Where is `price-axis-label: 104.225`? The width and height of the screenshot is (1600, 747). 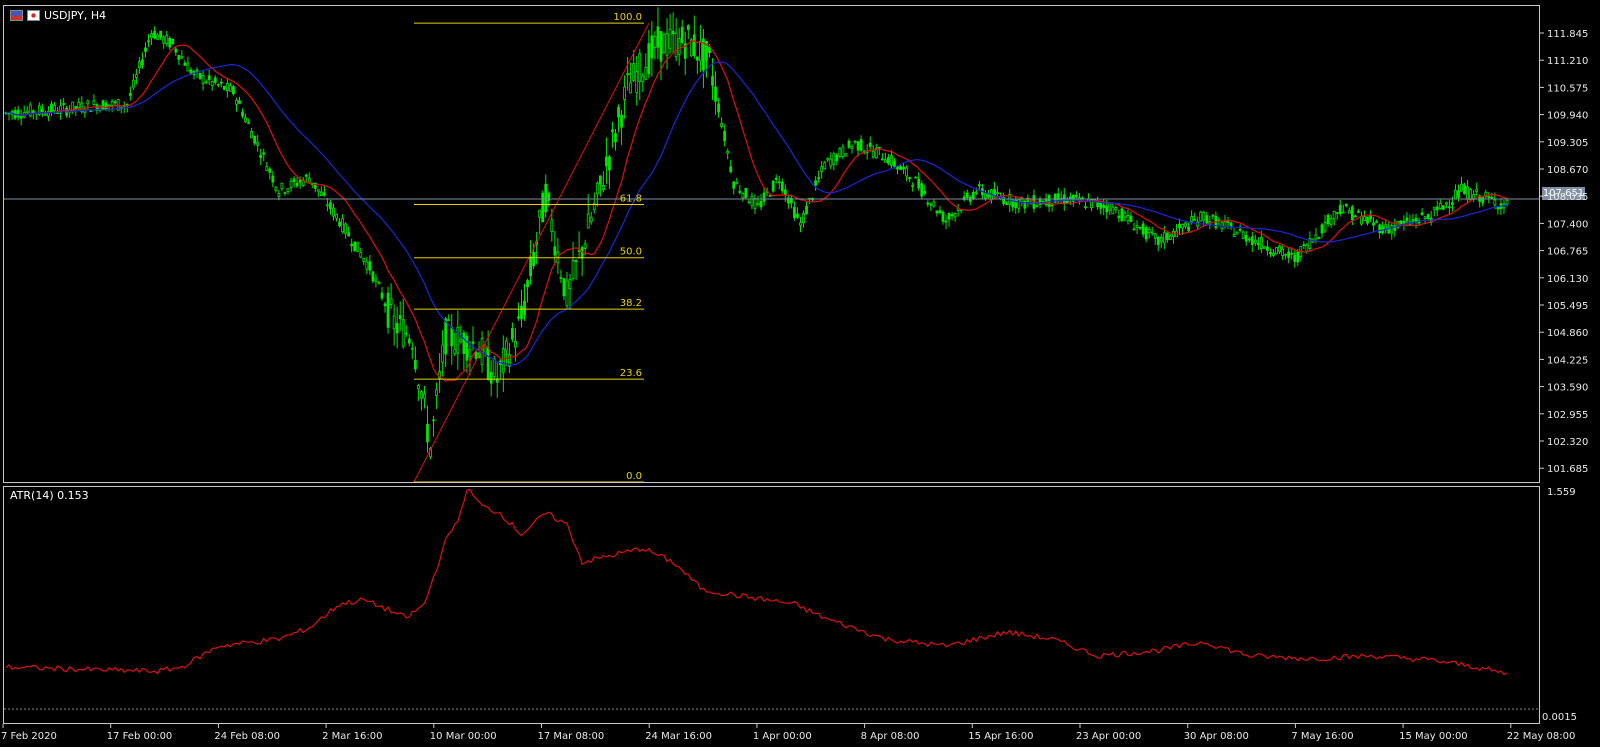
price-axis-label: 104.225 is located at coordinates (1567, 360).